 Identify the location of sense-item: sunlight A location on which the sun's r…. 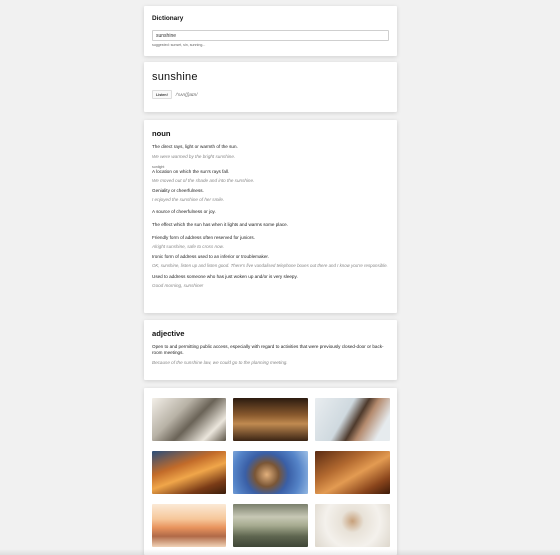
(270, 174).